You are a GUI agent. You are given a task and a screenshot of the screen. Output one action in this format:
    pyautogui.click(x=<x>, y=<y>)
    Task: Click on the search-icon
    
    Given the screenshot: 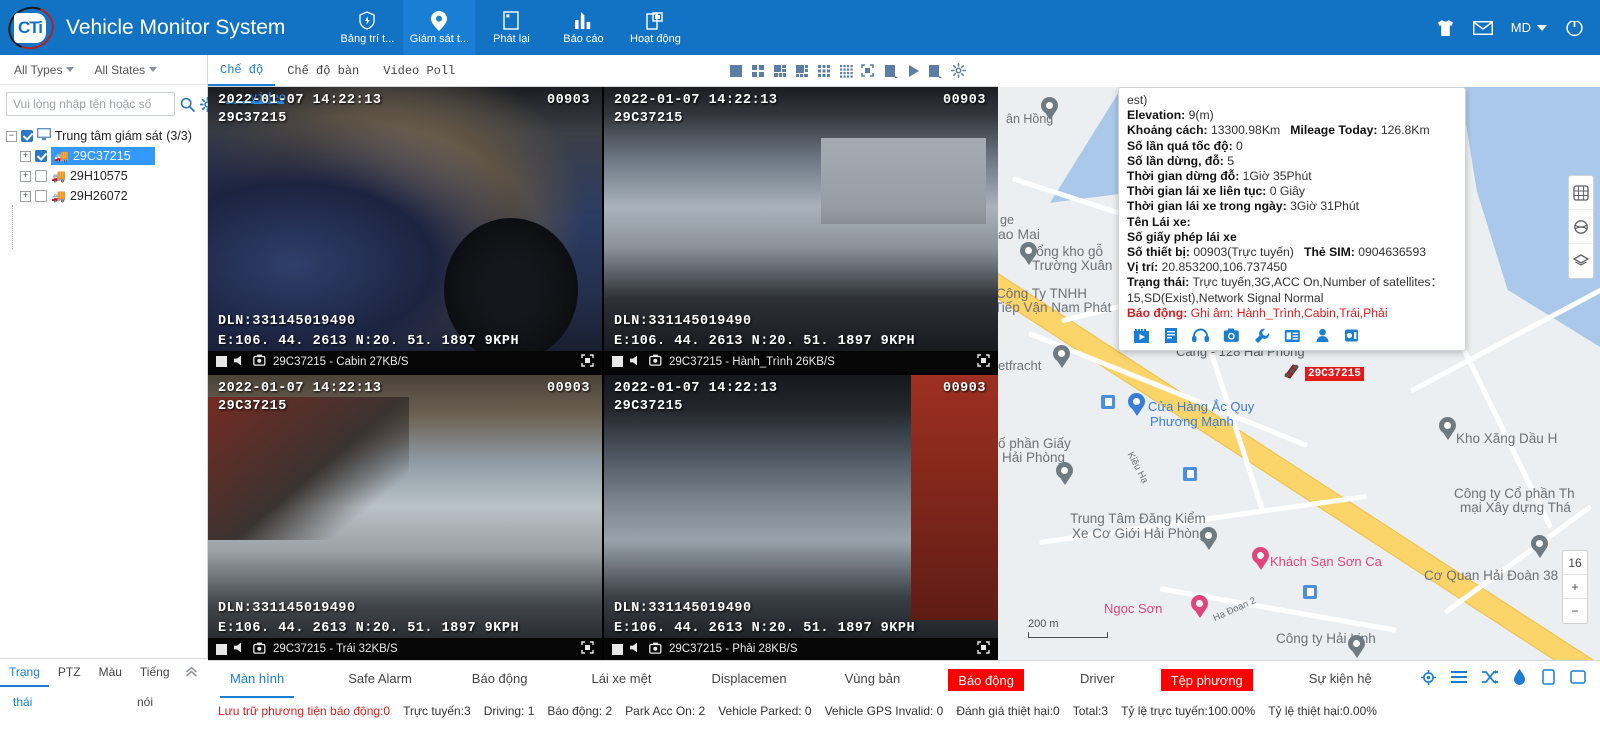 What is the action you would take?
    pyautogui.click(x=187, y=104)
    